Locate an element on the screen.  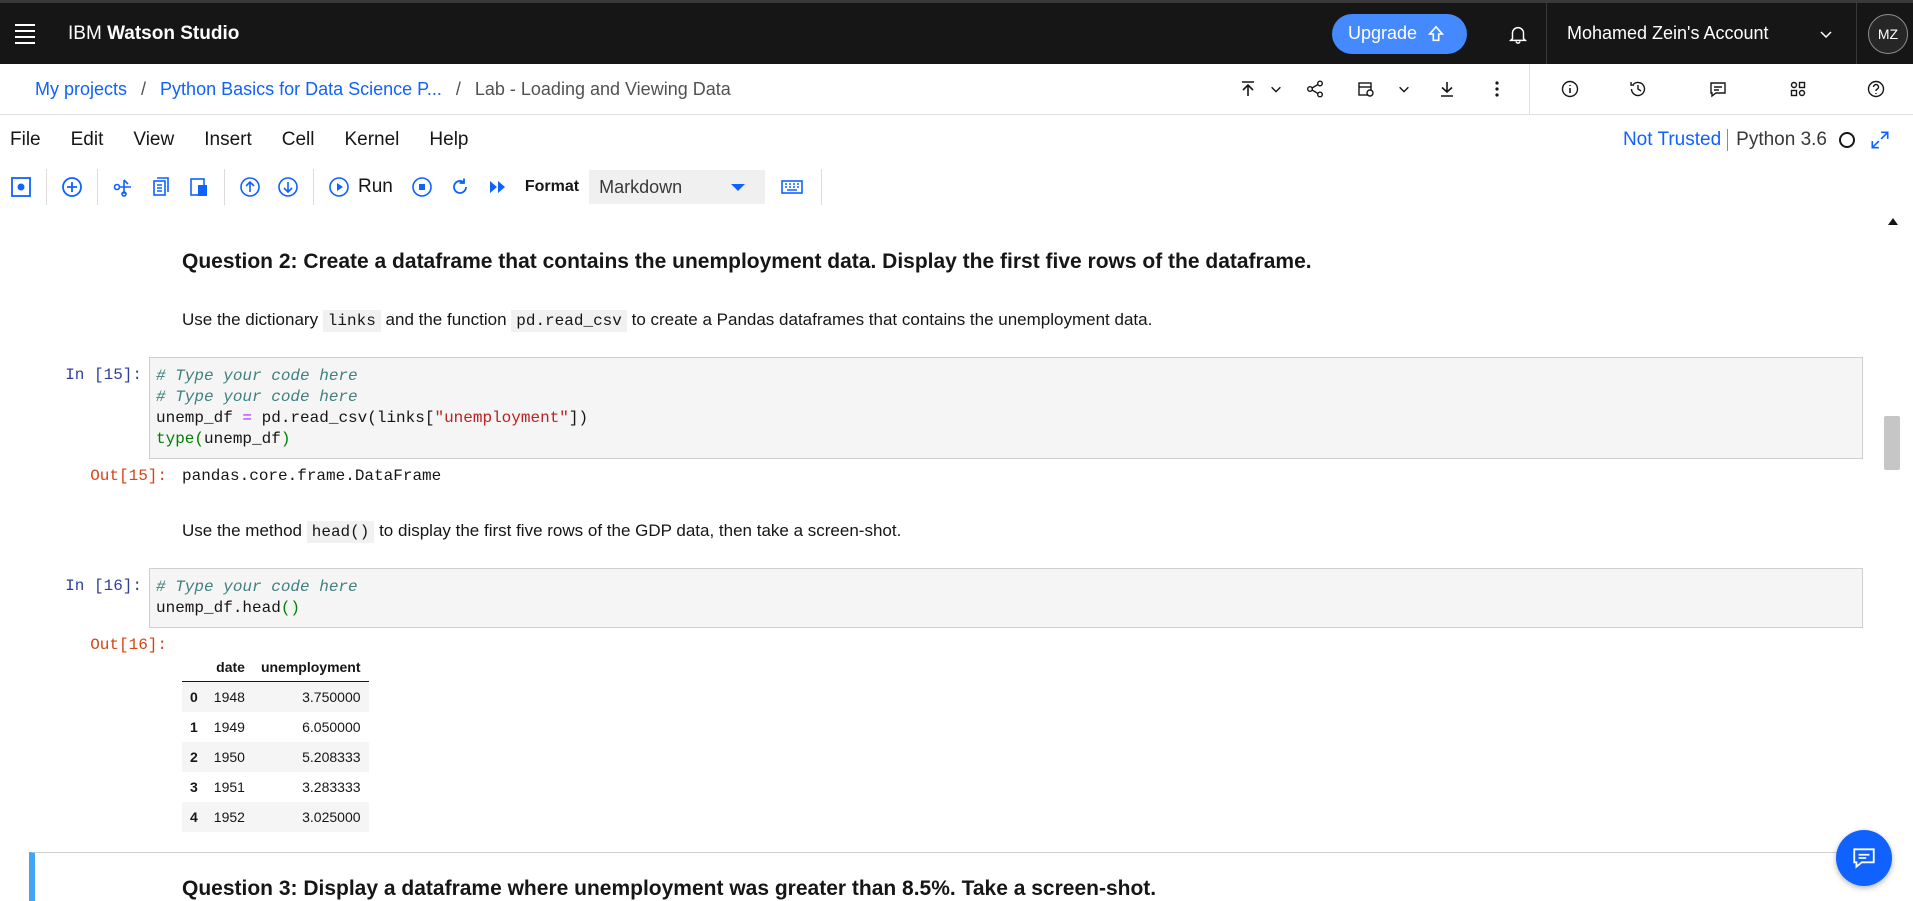
notebook-scrollbar is located at coordinates (1894, 556).